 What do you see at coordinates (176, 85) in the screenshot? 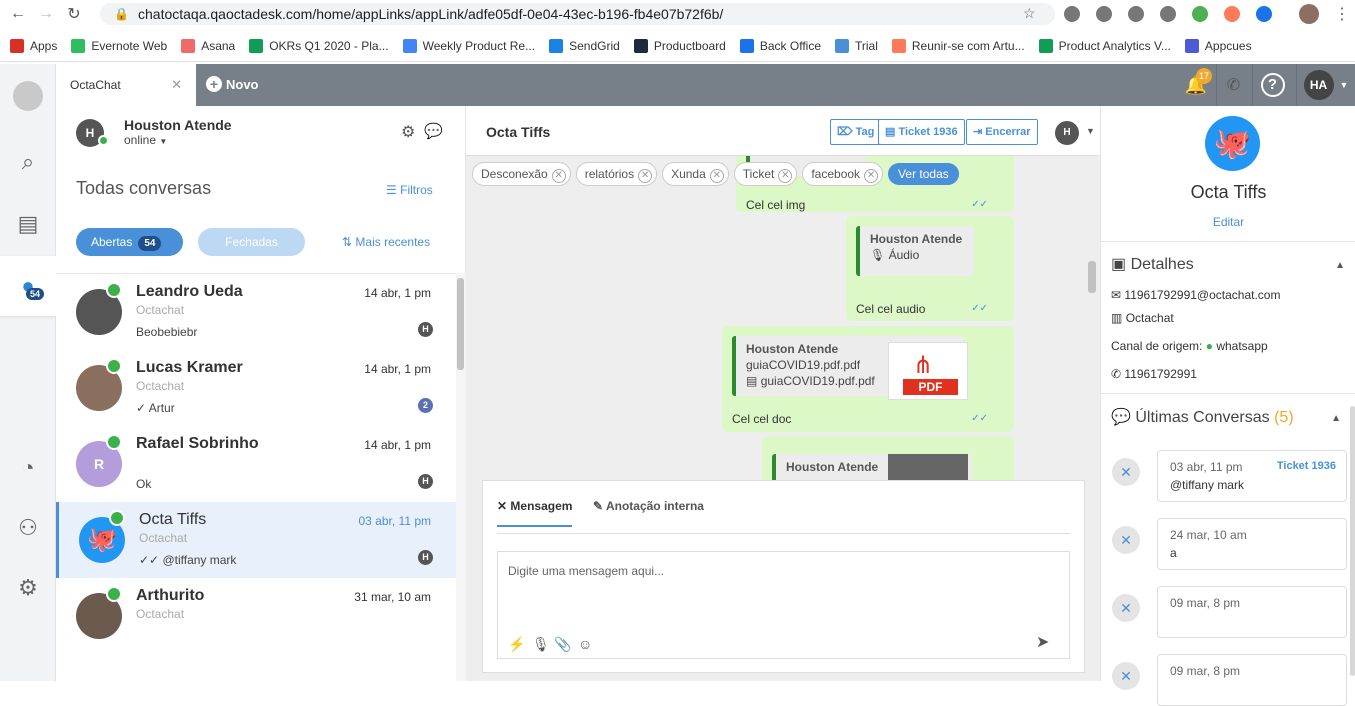
I see `close-tab-icon: ✕` at bounding box center [176, 85].